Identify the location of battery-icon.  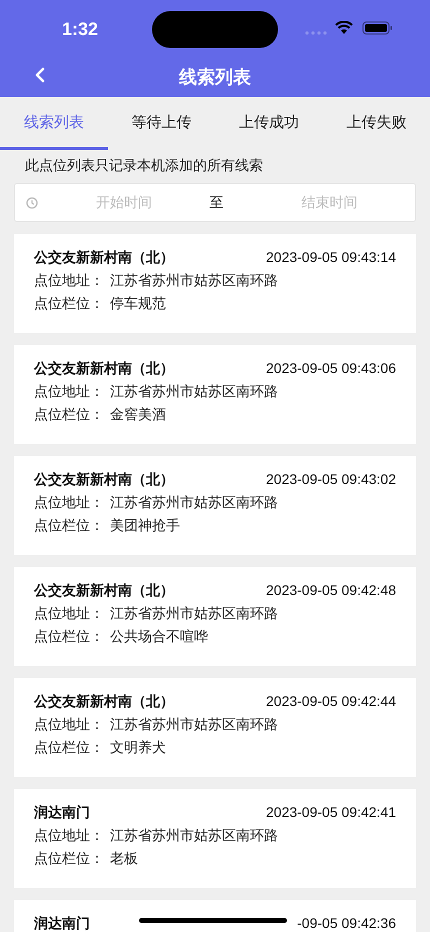
(377, 28).